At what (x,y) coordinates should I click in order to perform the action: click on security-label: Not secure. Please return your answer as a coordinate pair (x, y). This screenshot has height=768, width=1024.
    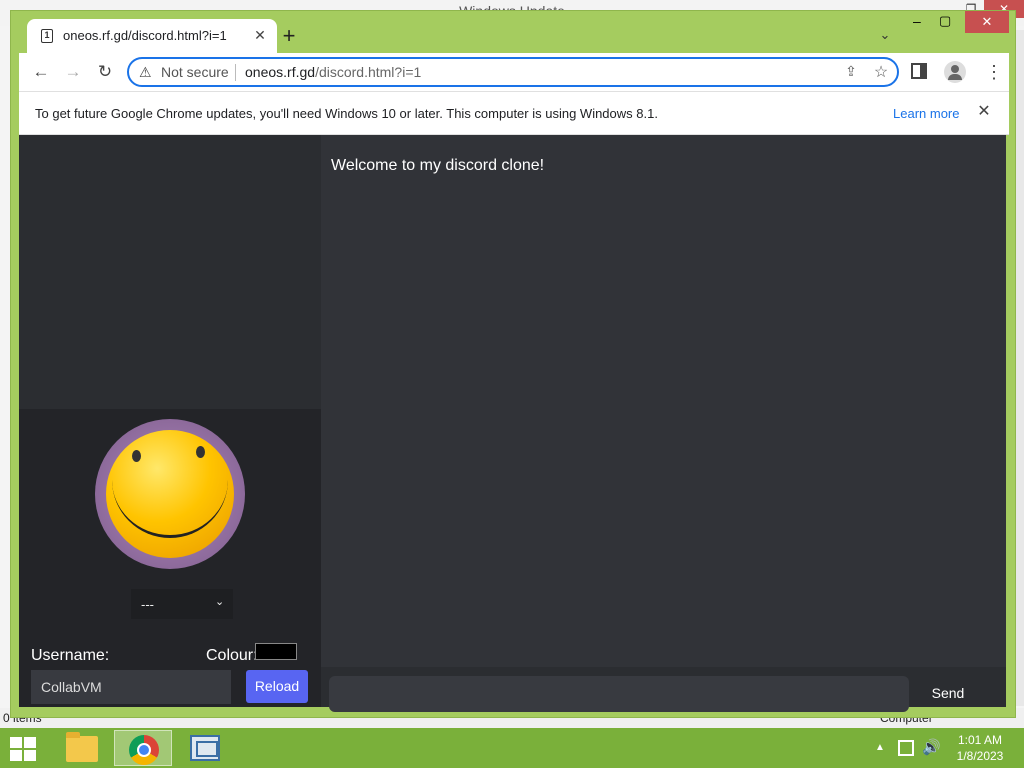
    Looking at the image, I should click on (195, 72).